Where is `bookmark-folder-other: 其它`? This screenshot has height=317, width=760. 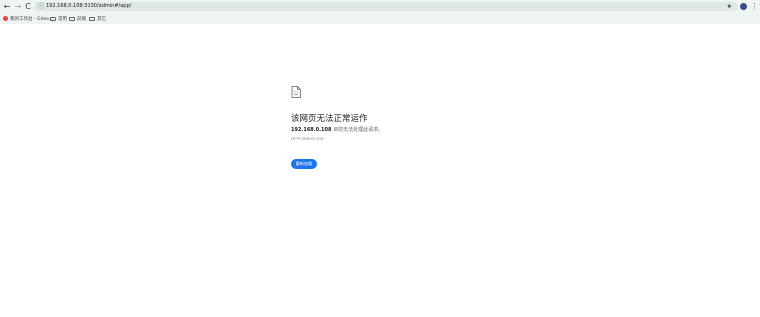
bookmark-folder-other: 其它 is located at coordinates (97, 18).